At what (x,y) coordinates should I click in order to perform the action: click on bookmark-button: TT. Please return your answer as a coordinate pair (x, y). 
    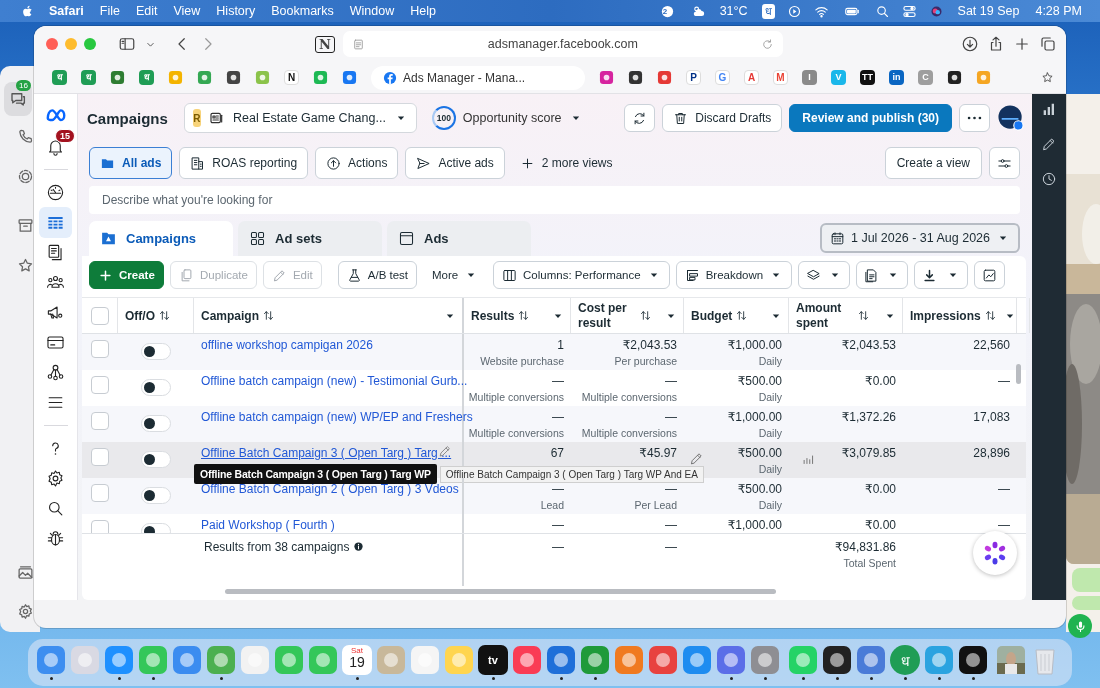
    Looking at the image, I should click on (867, 77).